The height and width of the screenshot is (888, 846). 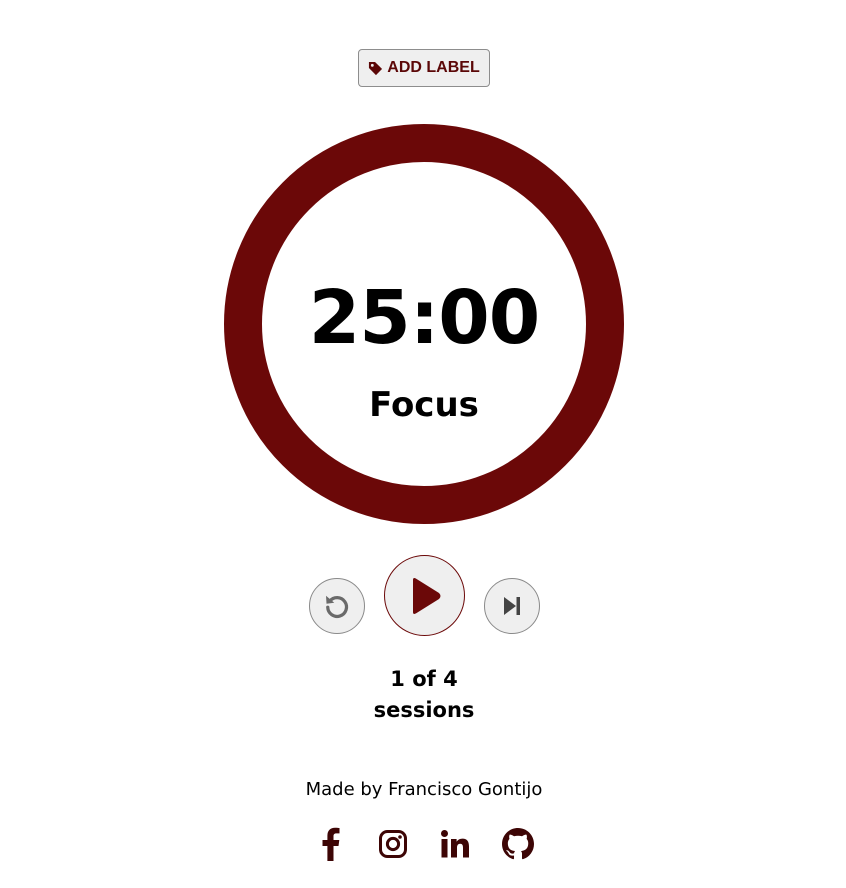 What do you see at coordinates (424, 710) in the screenshot?
I see `session-unit: sessions` at bounding box center [424, 710].